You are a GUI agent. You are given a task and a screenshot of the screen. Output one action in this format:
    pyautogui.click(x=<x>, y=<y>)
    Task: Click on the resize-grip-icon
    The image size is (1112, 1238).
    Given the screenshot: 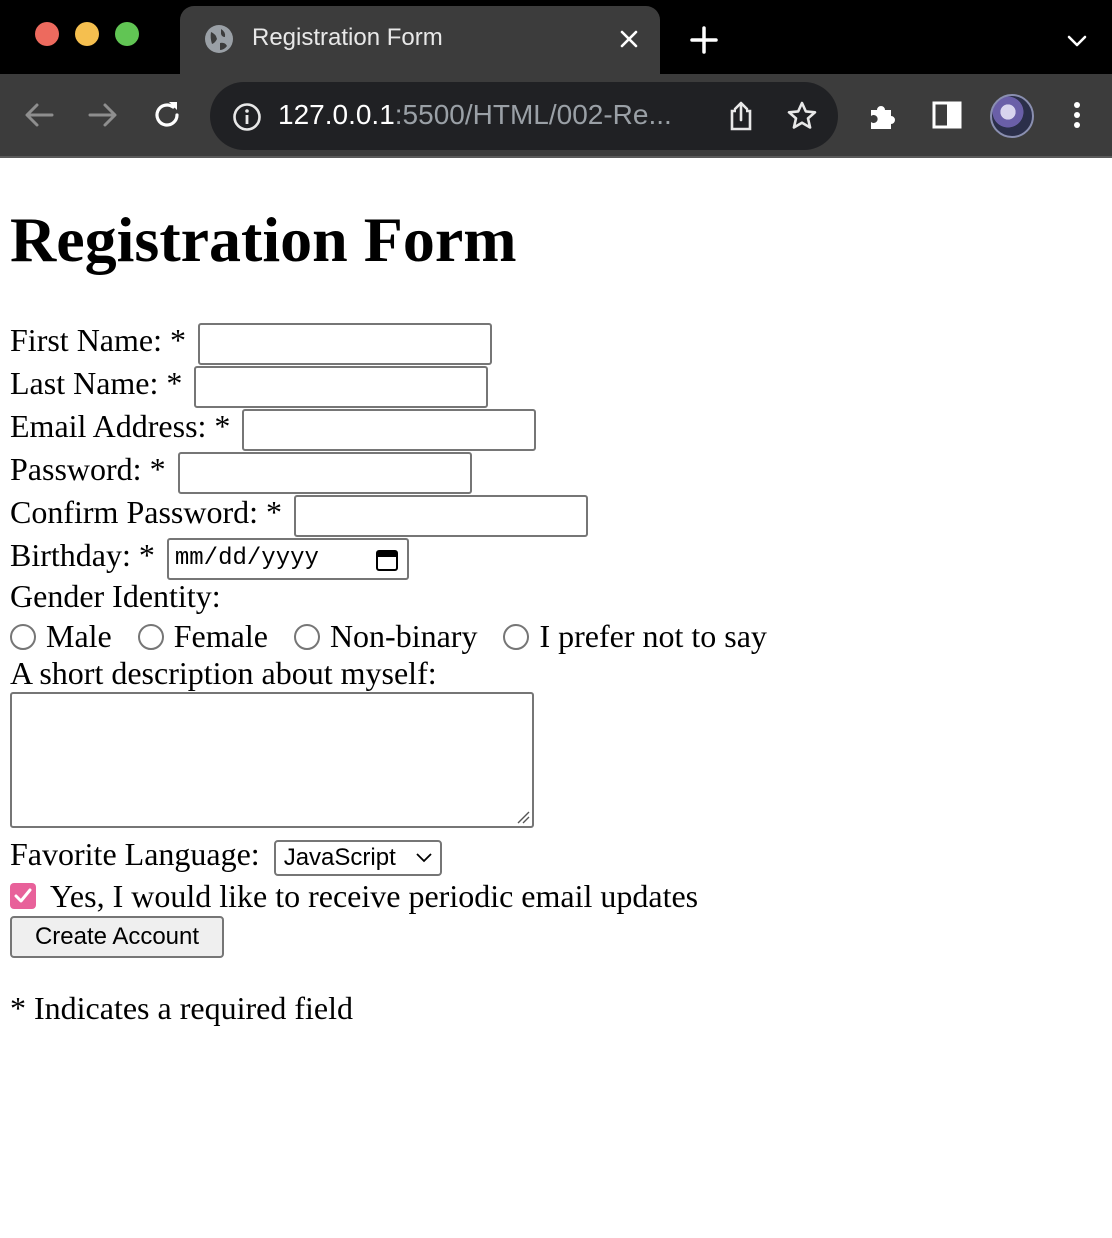 What is the action you would take?
    pyautogui.click(x=523, y=817)
    